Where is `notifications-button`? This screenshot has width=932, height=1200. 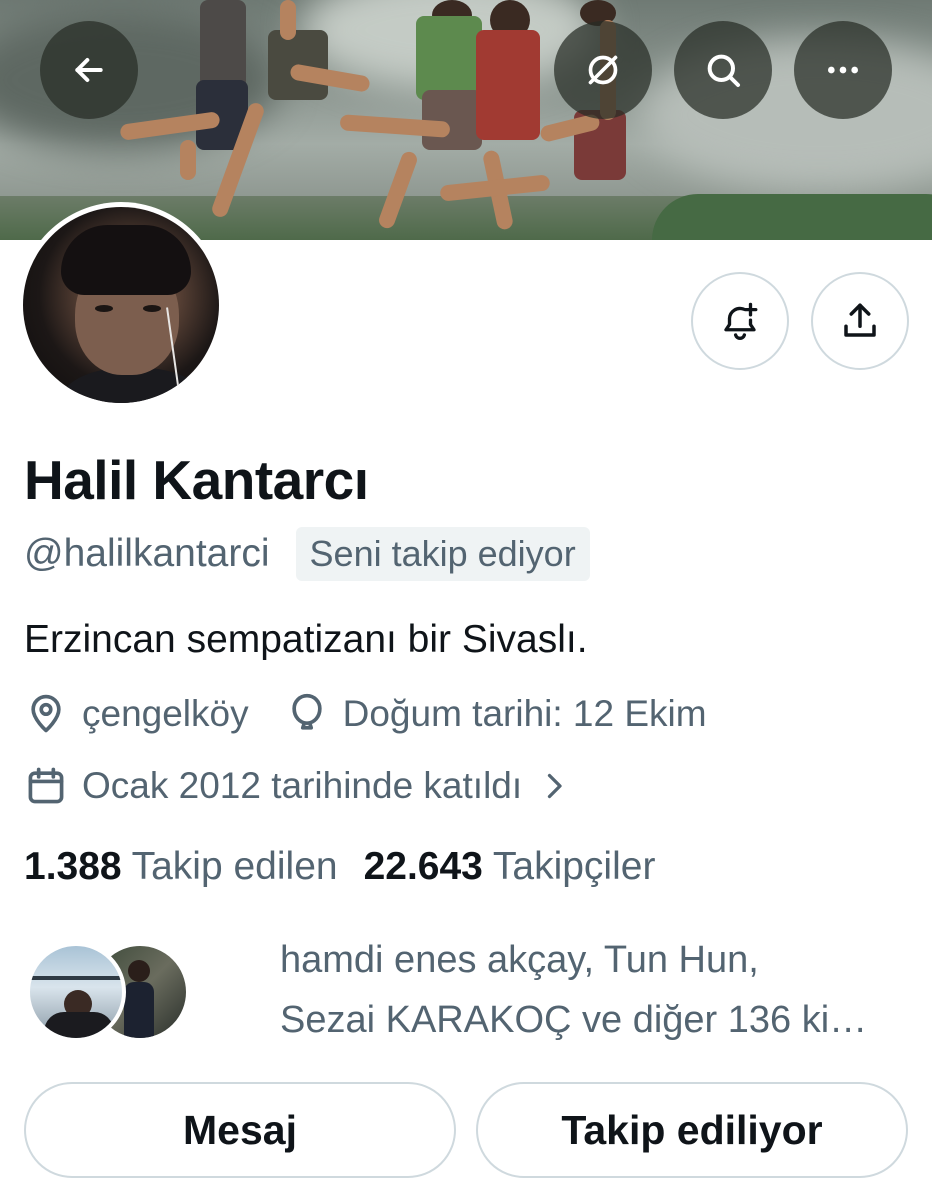
notifications-button is located at coordinates (740, 321).